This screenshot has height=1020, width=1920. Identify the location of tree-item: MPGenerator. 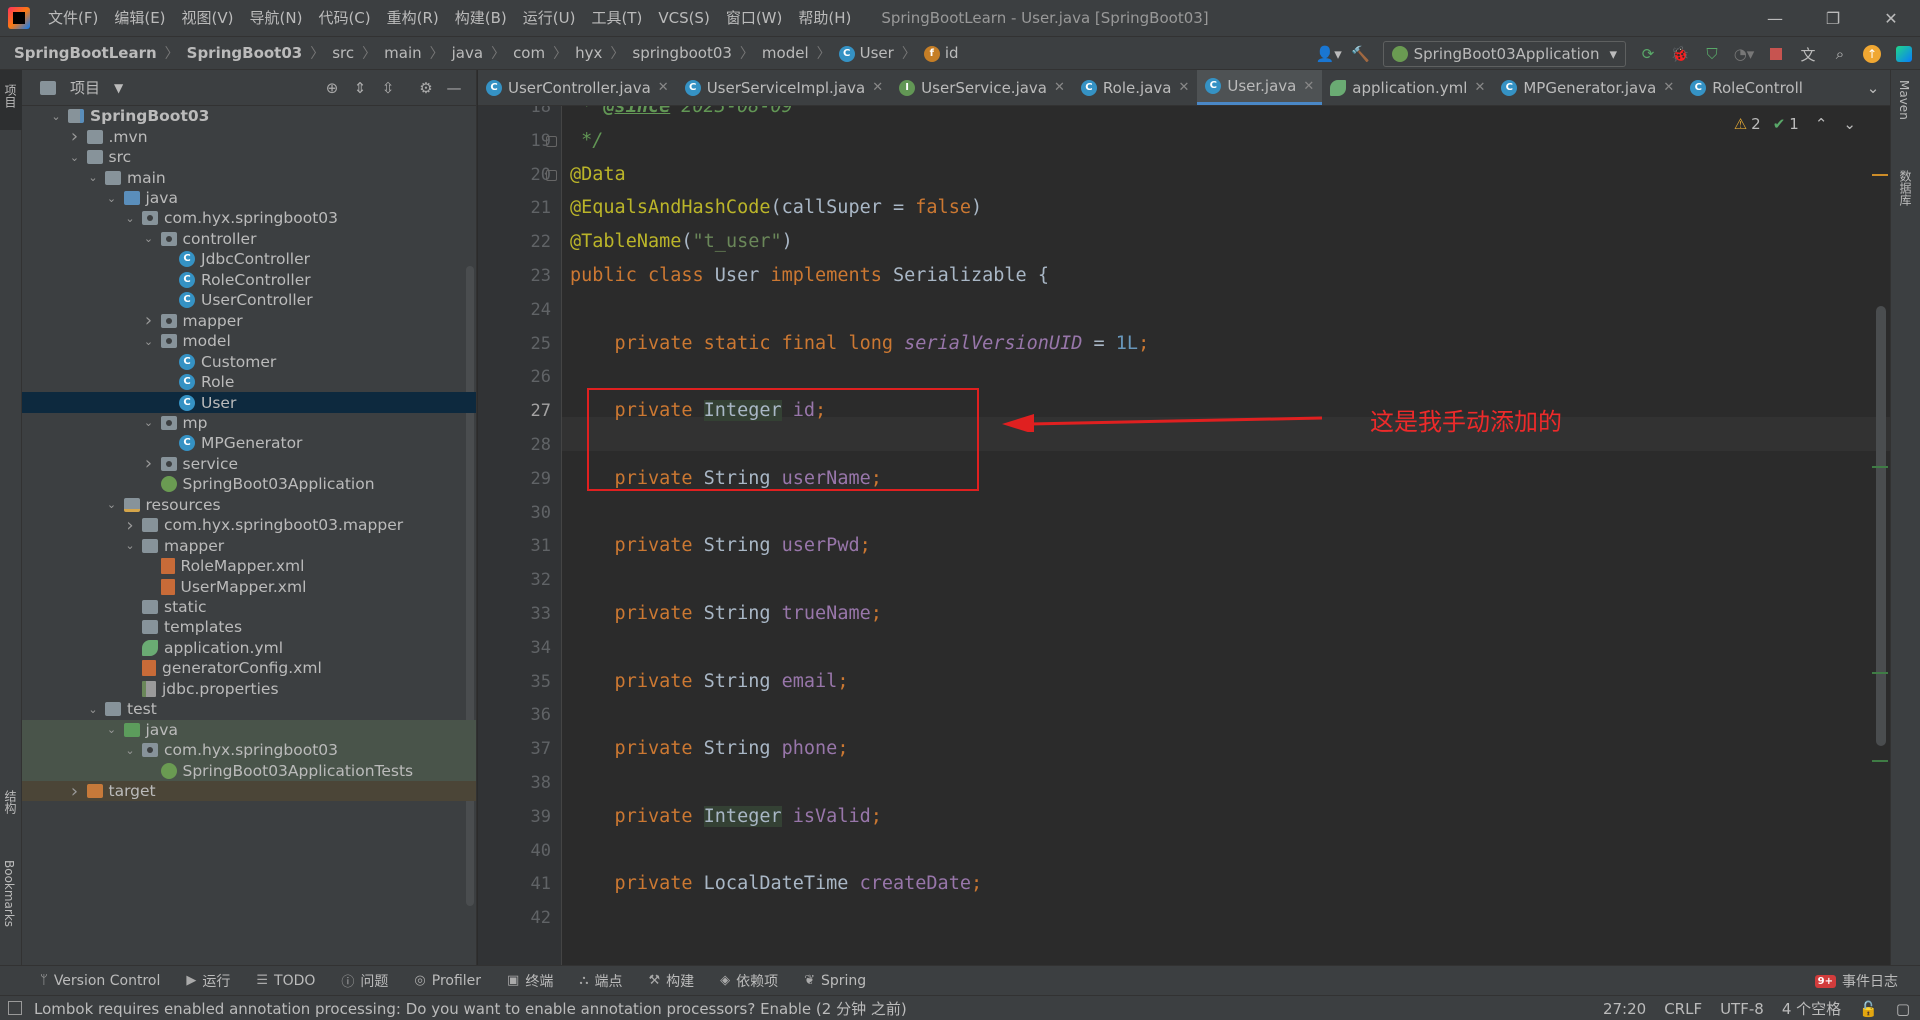
(249, 443).